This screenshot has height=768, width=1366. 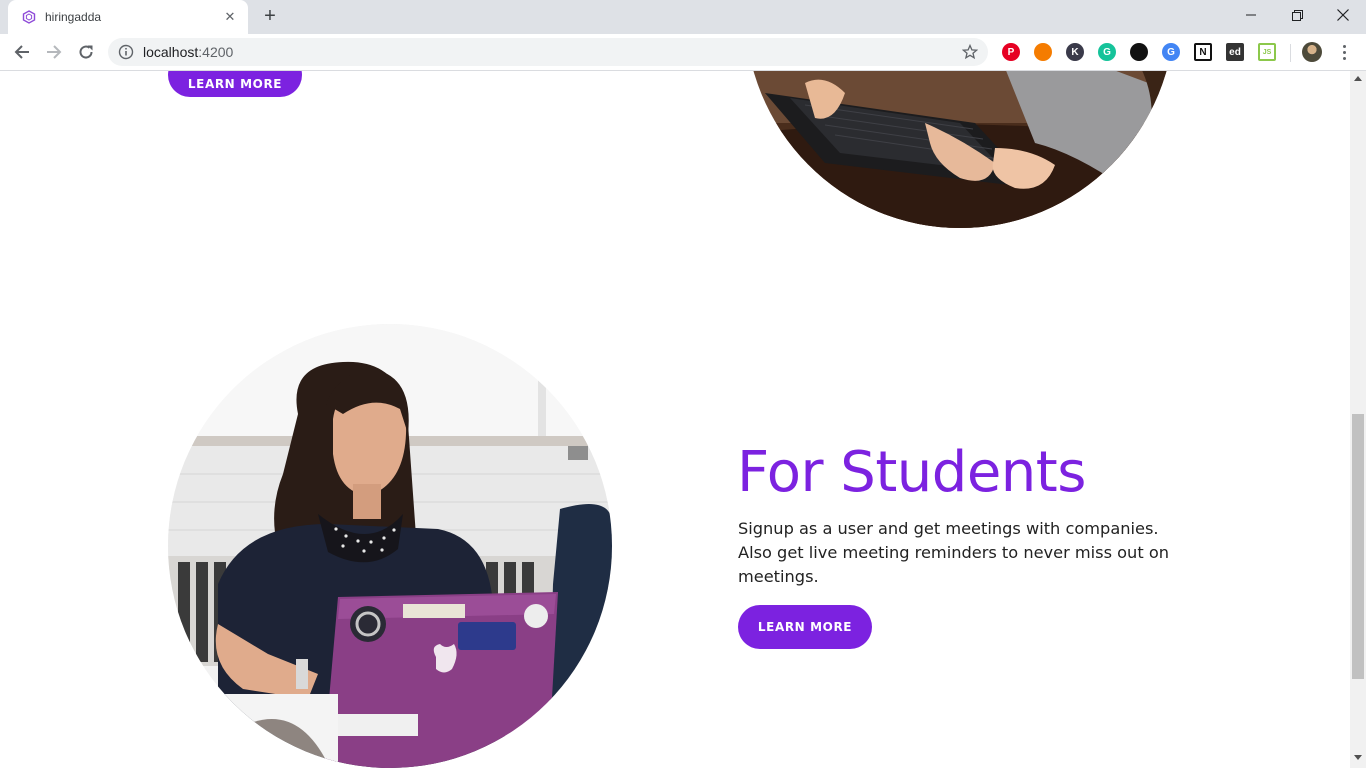 I want to click on hero-photo-laptop-hands, so click(x=960, y=149).